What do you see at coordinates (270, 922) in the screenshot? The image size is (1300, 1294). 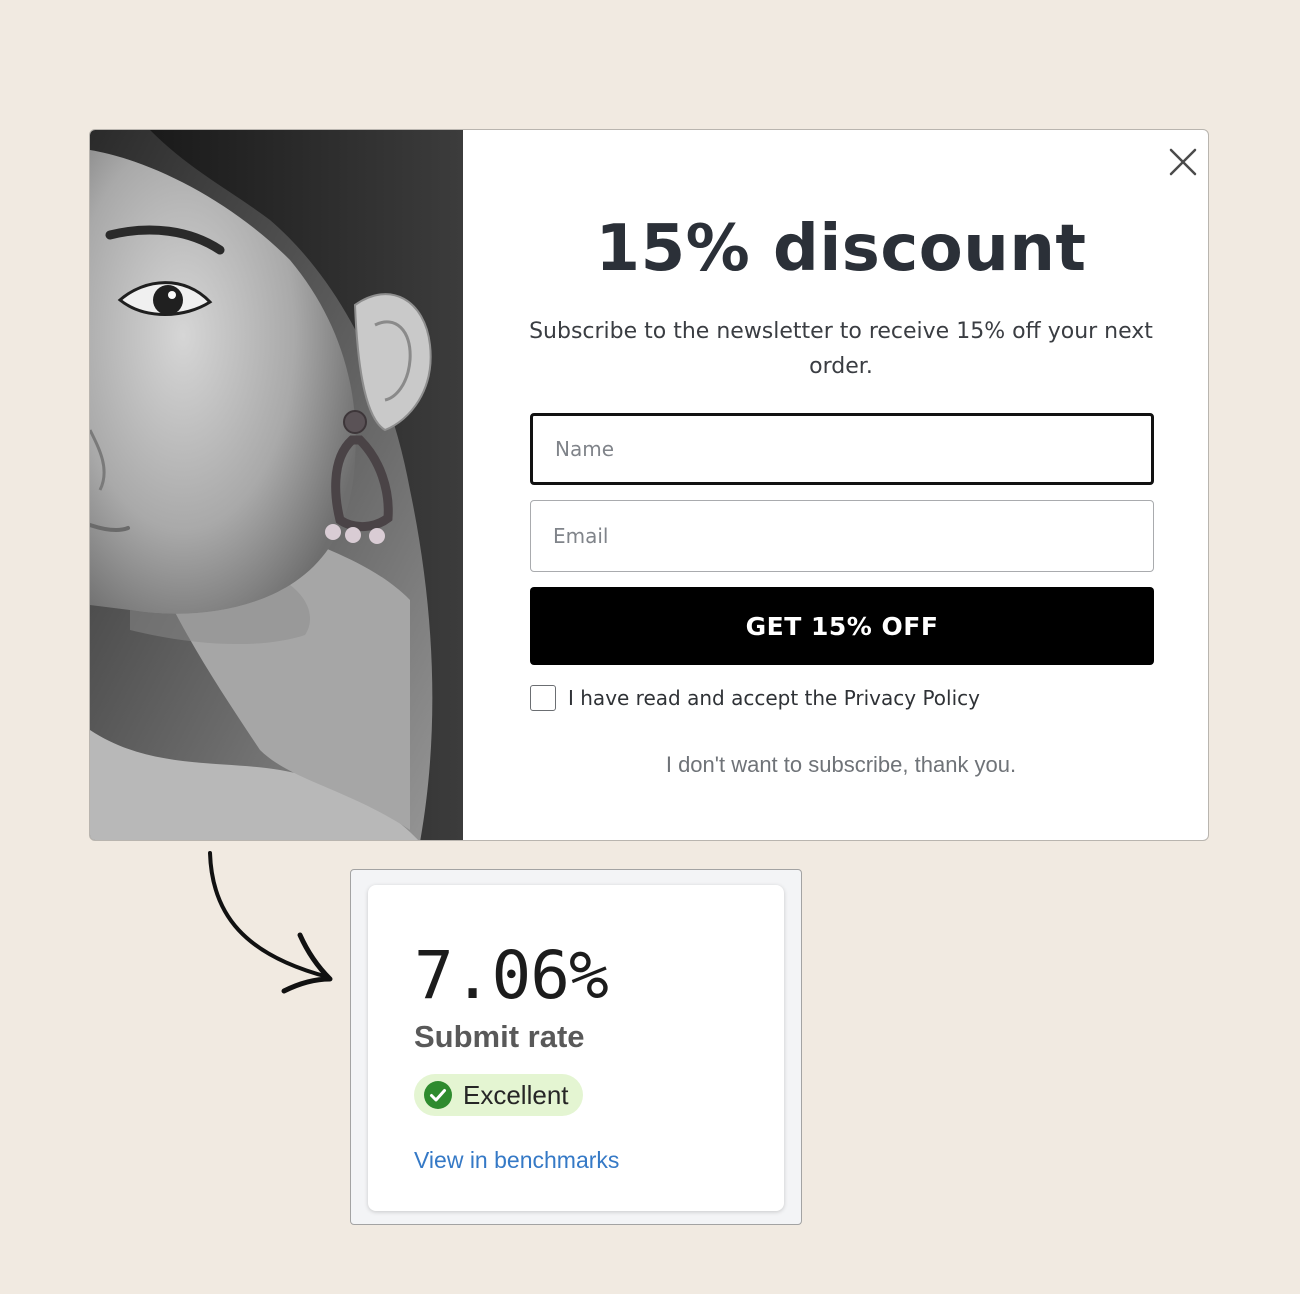 I see `curved-arrow-icon` at bounding box center [270, 922].